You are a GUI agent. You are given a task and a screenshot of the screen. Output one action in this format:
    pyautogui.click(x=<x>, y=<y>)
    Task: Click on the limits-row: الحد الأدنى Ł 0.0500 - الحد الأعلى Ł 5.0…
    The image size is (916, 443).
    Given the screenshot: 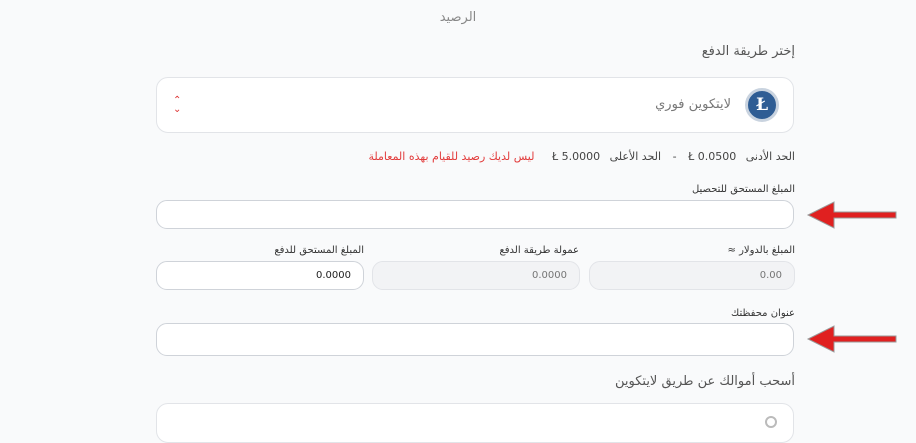 What is the action you would take?
    pyautogui.click(x=581, y=156)
    